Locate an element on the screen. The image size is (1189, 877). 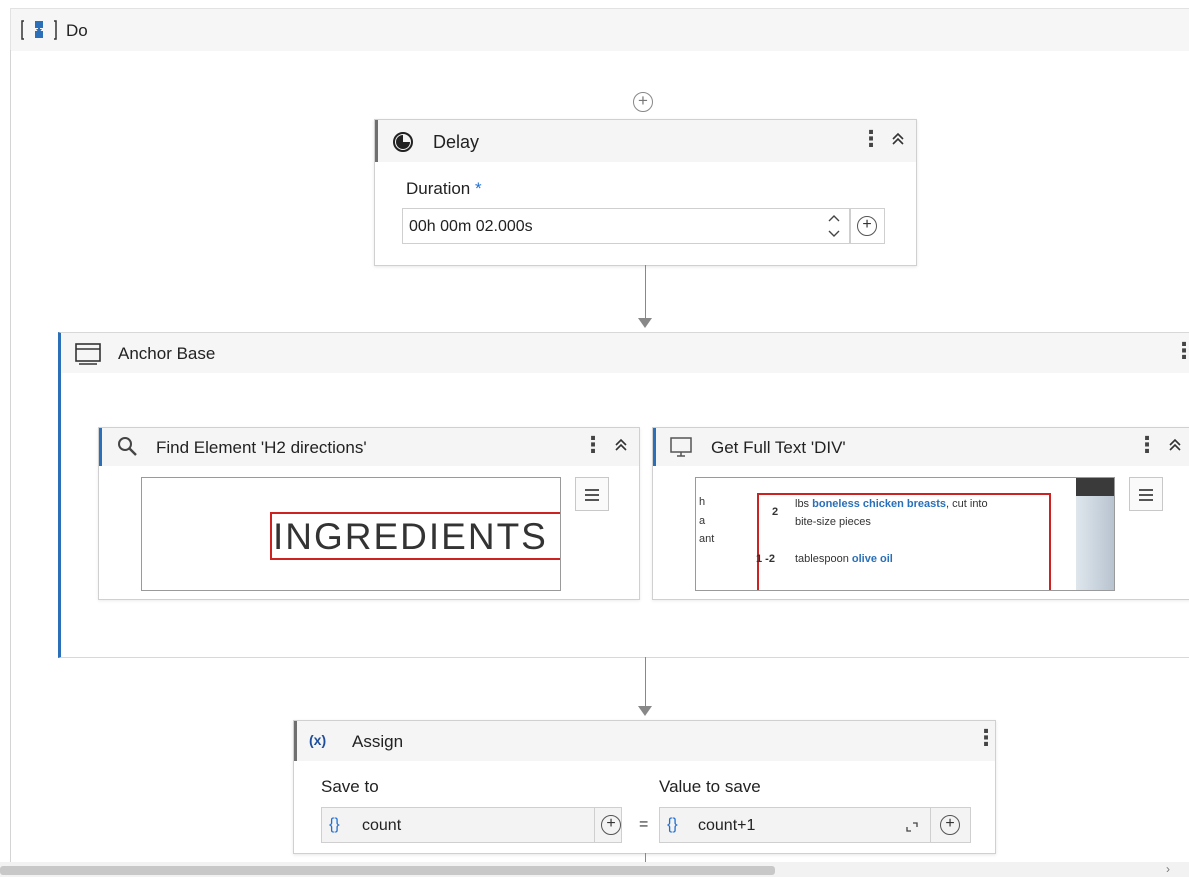
duration-label-text: Duration is located at coordinates (438, 188).